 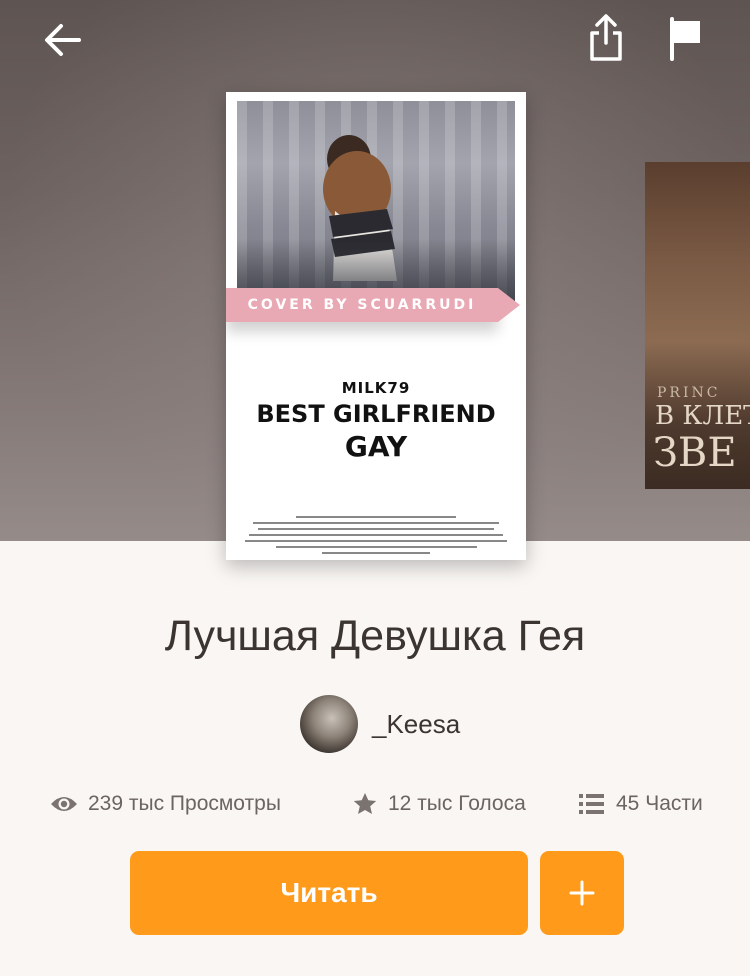 What do you see at coordinates (329, 893) in the screenshot?
I see `read-button: Читать` at bounding box center [329, 893].